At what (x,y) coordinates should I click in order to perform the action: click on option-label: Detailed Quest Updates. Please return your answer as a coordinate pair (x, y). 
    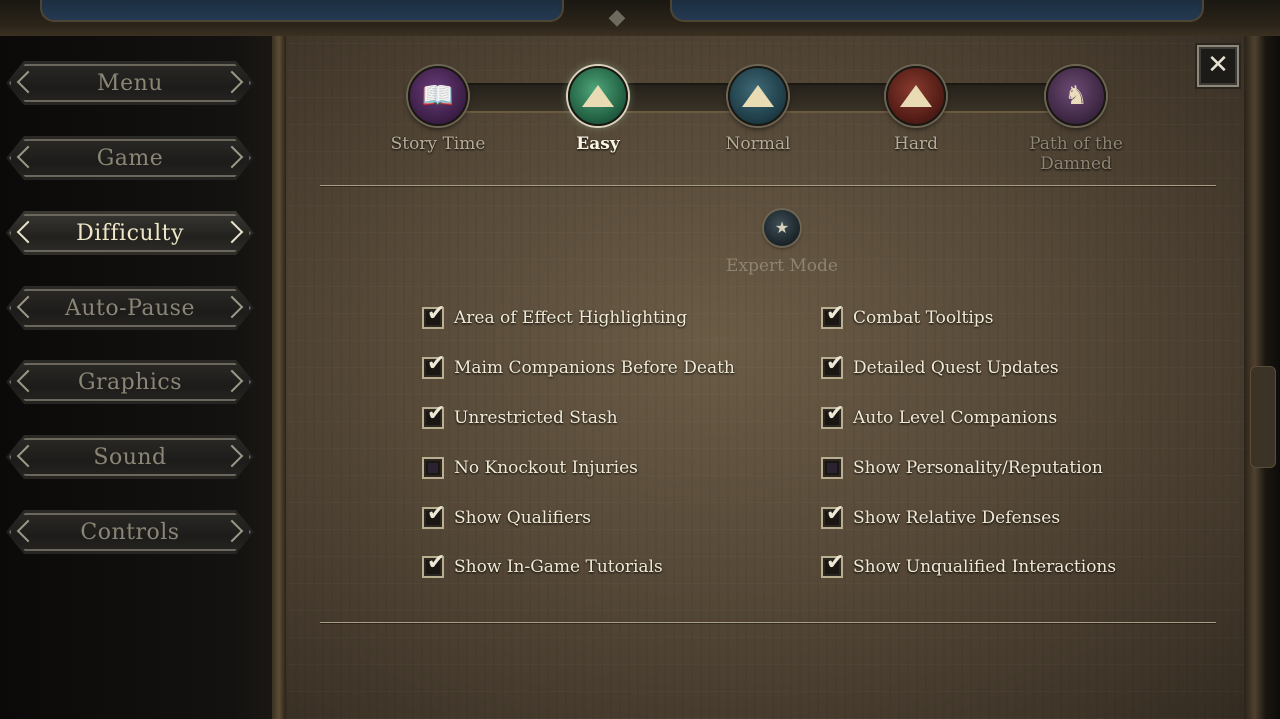
    Looking at the image, I should click on (956, 368).